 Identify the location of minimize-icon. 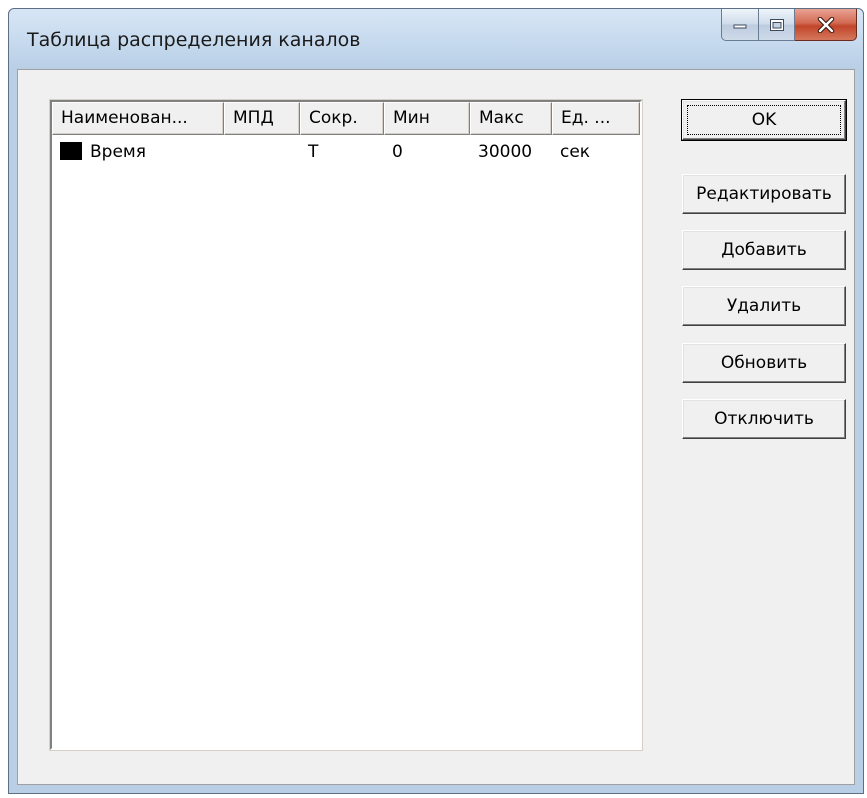
(740, 26).